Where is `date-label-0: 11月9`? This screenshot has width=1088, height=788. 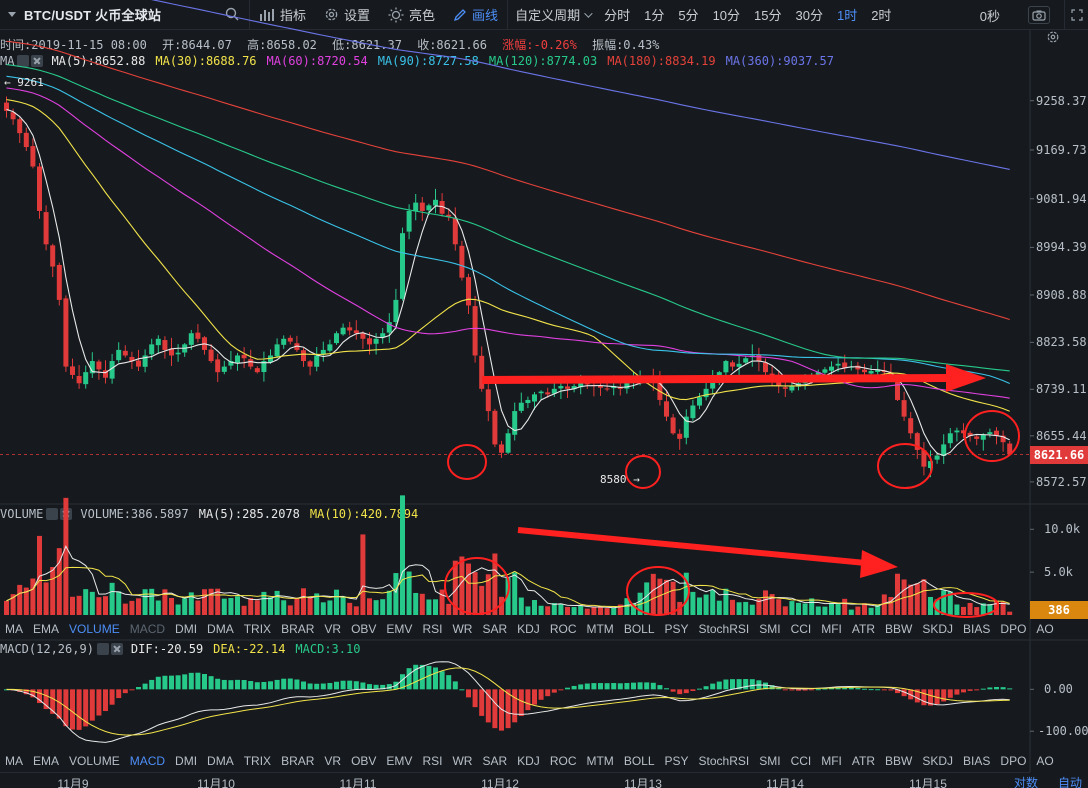 date-label-0: 11月9 is located at coordinates (73, 782).